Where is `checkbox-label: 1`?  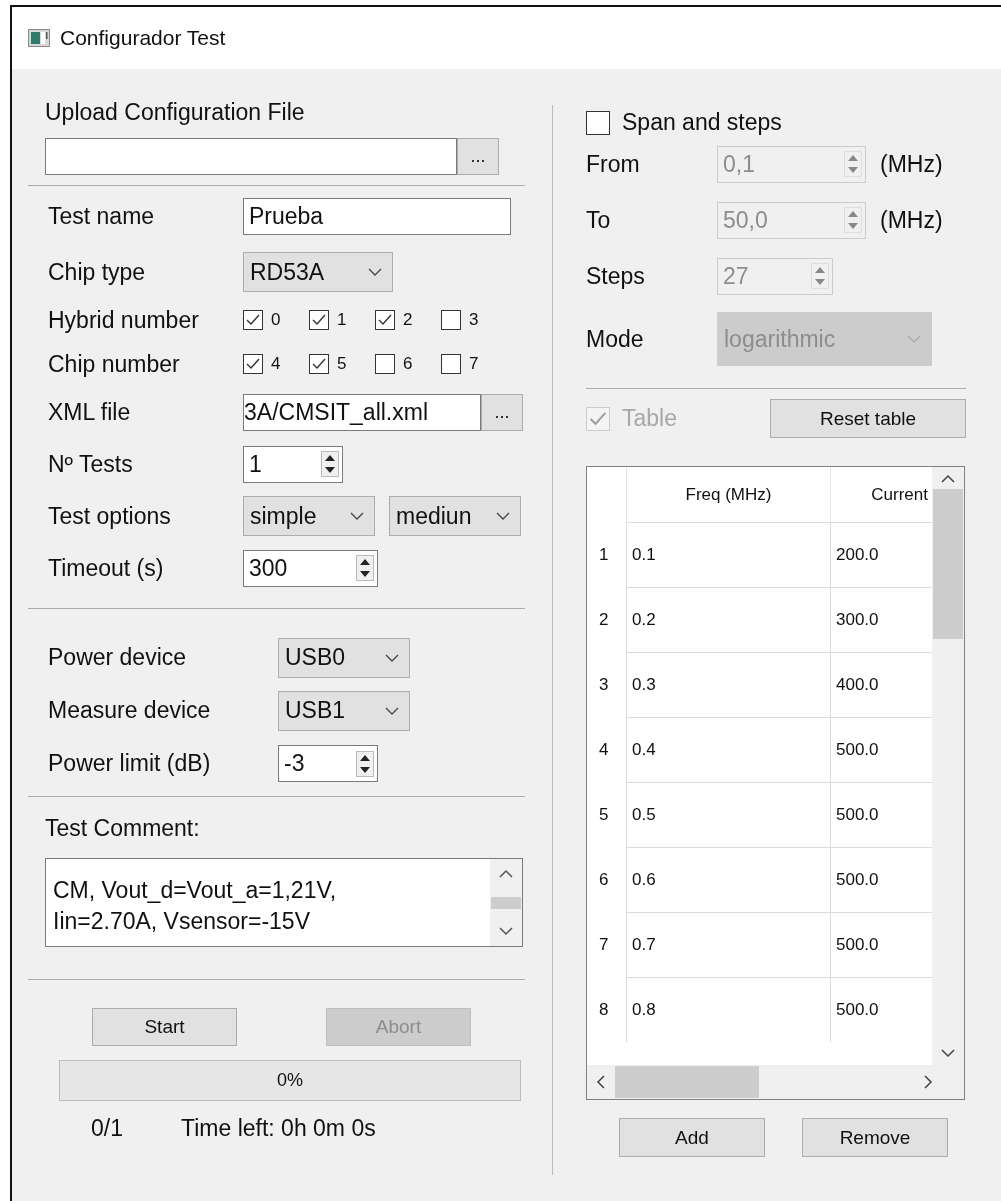
checkbox-label: 1 is located at coordinates (342, 320).